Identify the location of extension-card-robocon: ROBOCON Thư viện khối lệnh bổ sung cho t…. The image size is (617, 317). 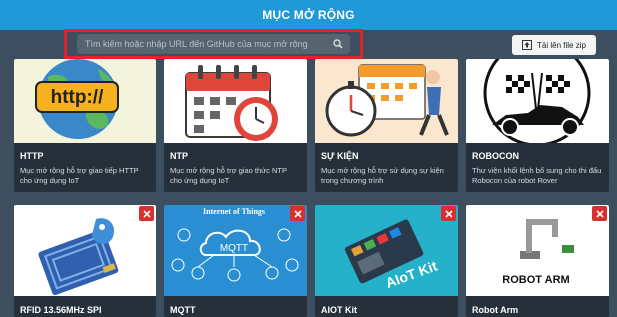
(537, 125).